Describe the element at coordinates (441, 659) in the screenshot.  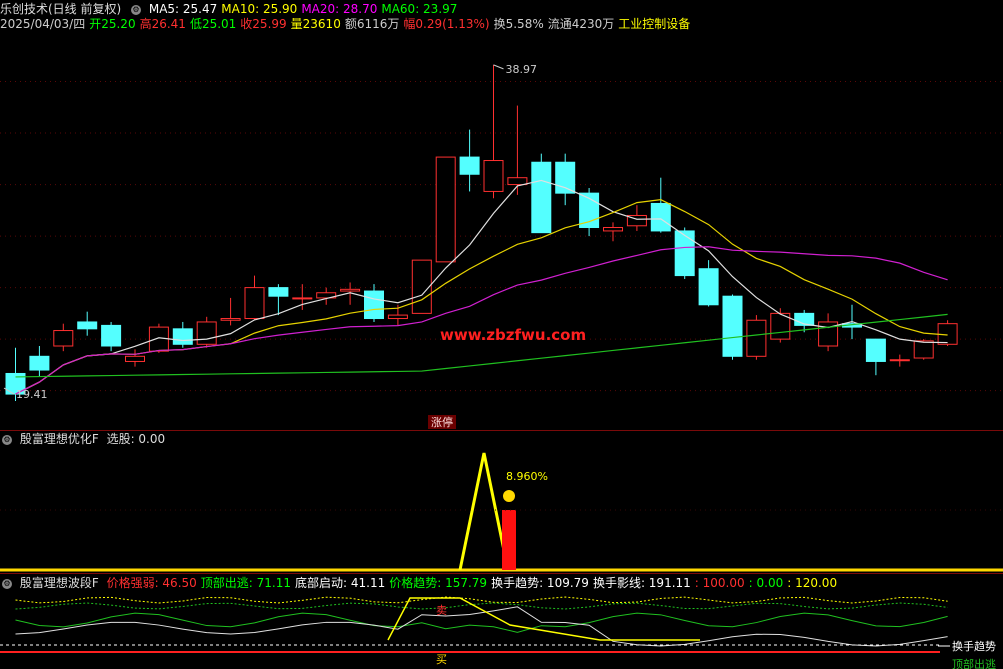
I see `buy-marker: 买` at that location.